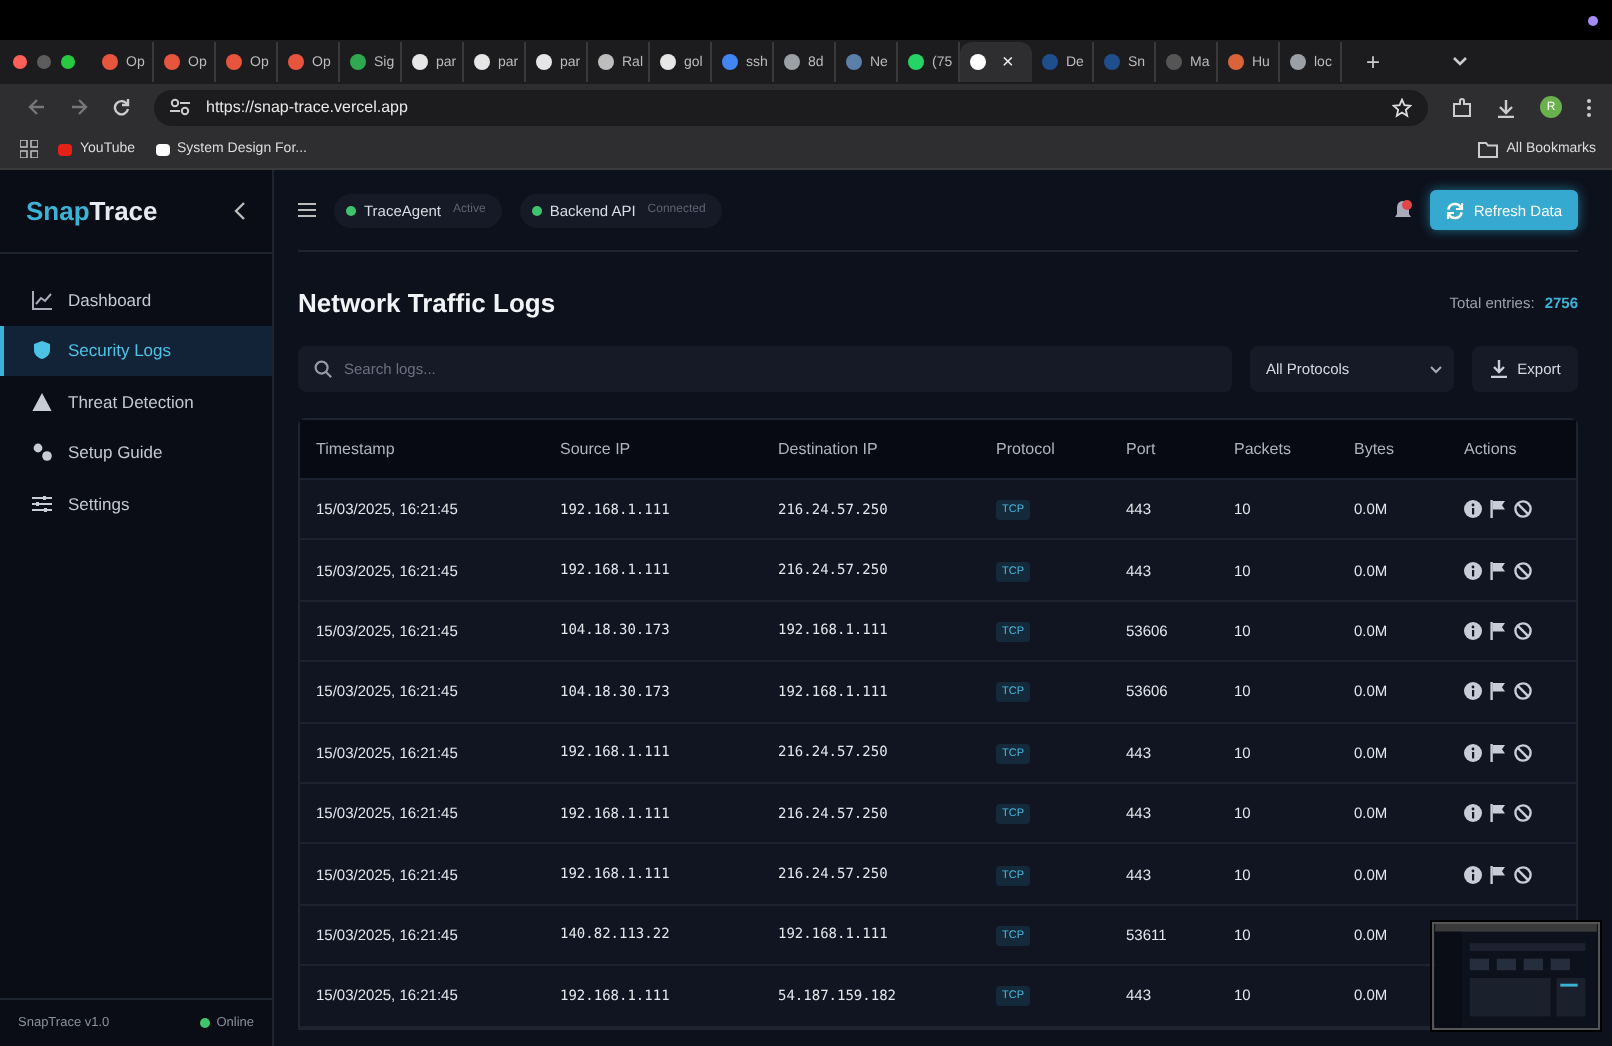  I want to click on reload-icon, so click(121, 107).